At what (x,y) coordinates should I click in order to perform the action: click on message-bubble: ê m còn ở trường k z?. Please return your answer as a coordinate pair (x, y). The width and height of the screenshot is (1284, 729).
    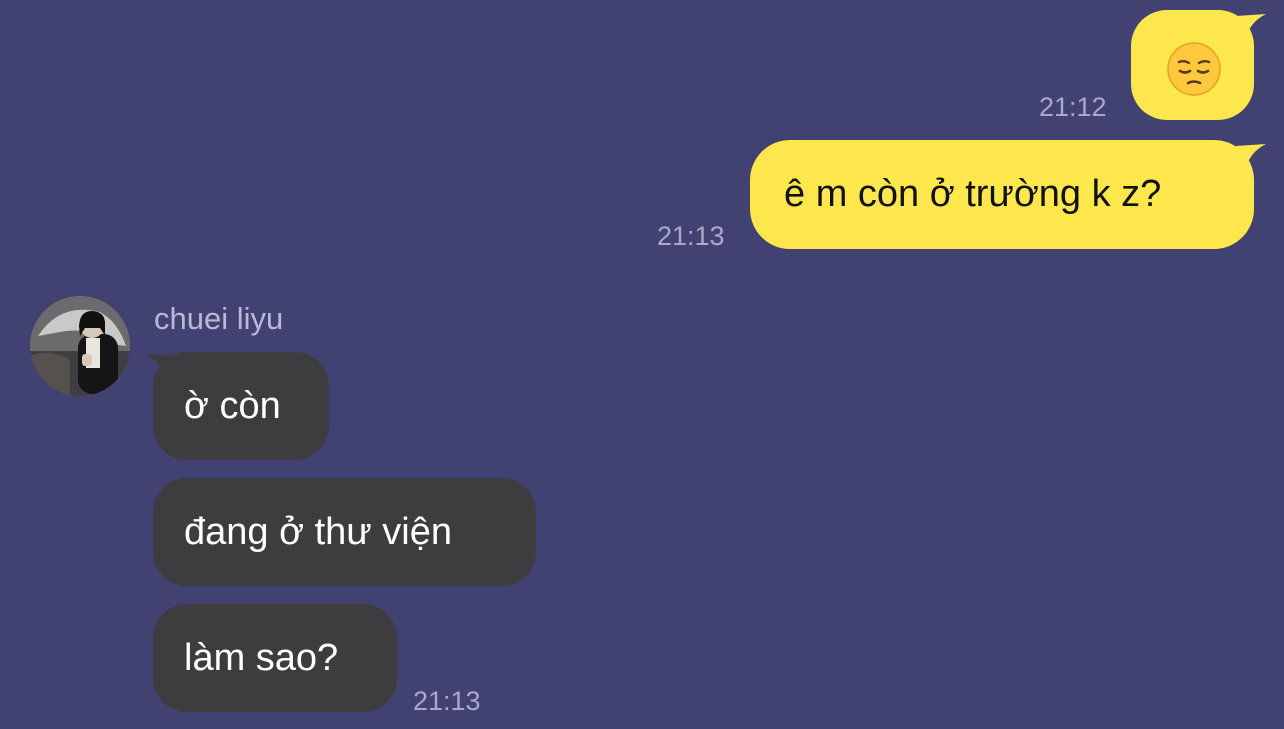
    Looking at the image, I should click on (1002, 194).